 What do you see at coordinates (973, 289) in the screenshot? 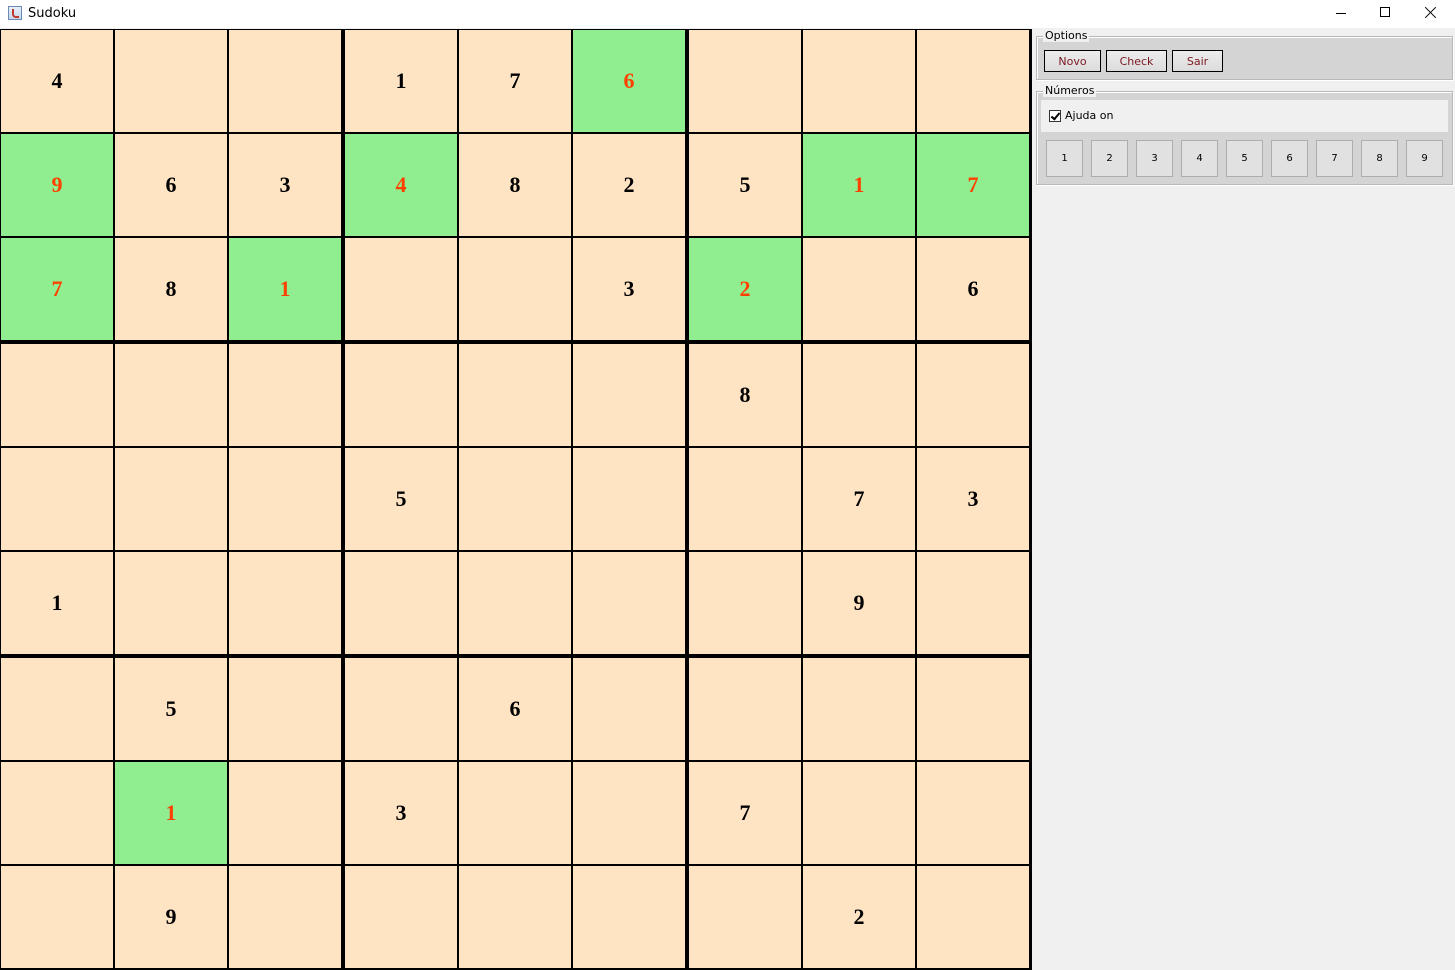
I see `sudoku-cell-r3-c9: 6` at bounding box center [973, 289].